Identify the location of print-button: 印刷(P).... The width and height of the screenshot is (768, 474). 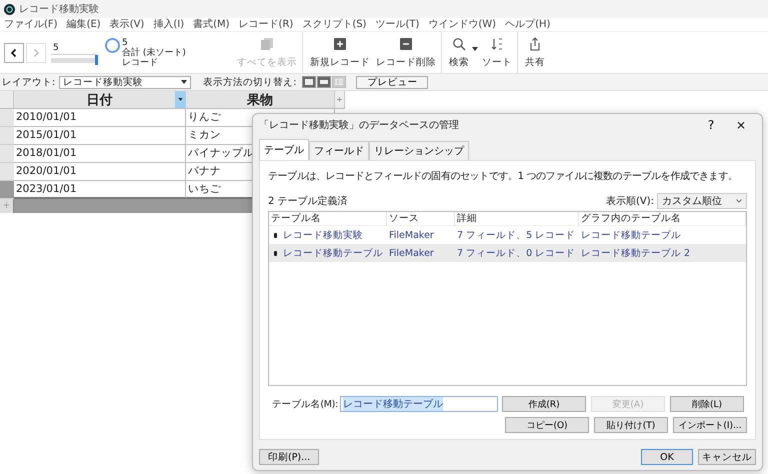
(289, 457).